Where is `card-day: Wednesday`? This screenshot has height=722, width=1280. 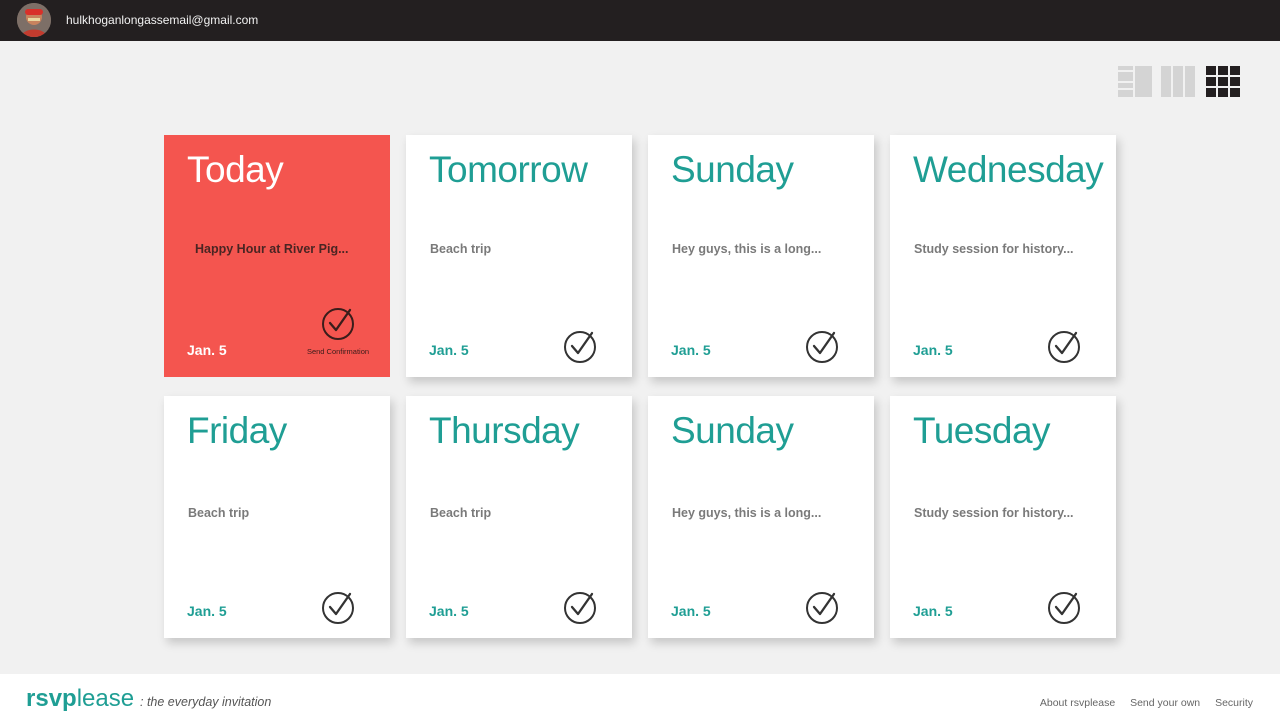
card-day: Wednesday is located at coordinates (1008, 169).